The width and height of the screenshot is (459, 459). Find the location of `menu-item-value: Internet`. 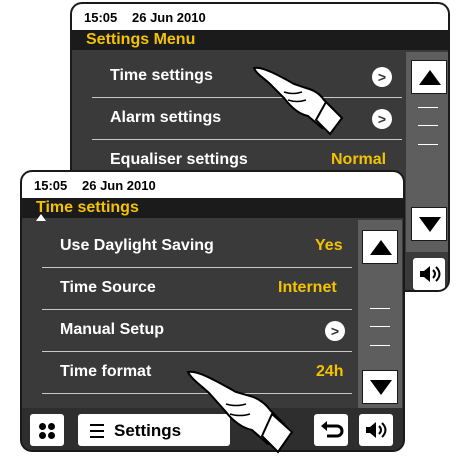

menu-item-value: Internet is located at coordinates (307, 287).